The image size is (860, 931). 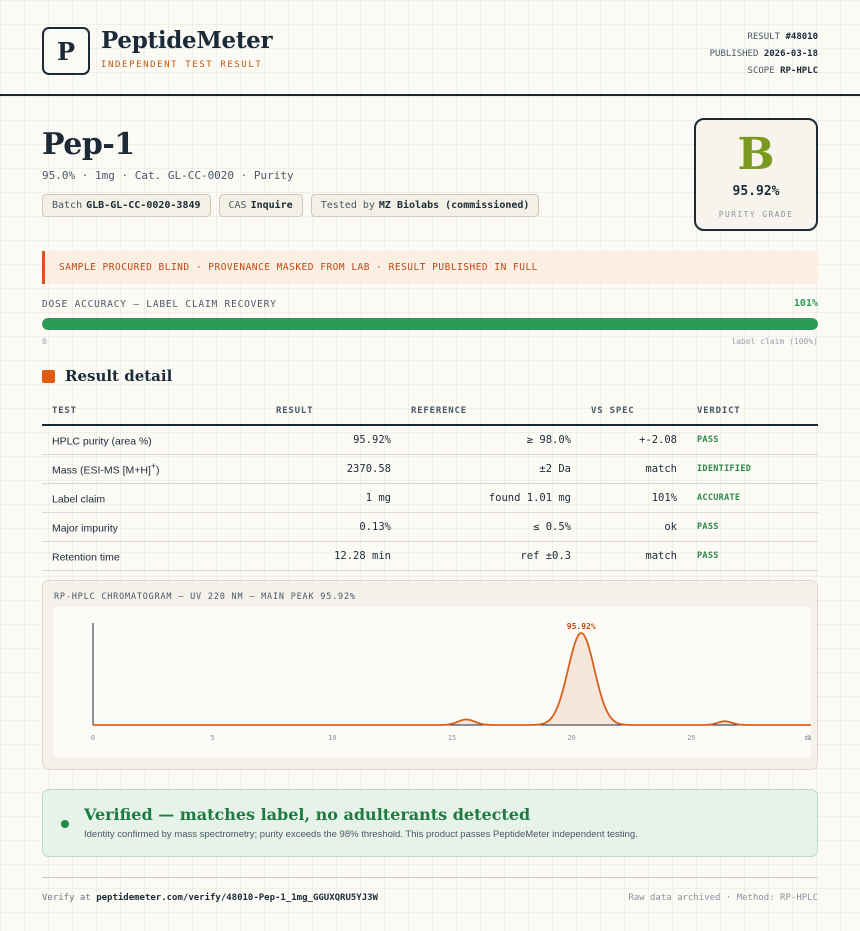 I want to click on chromatogram-plot: 051015202530min95.92%, so click(x=435, y=682).